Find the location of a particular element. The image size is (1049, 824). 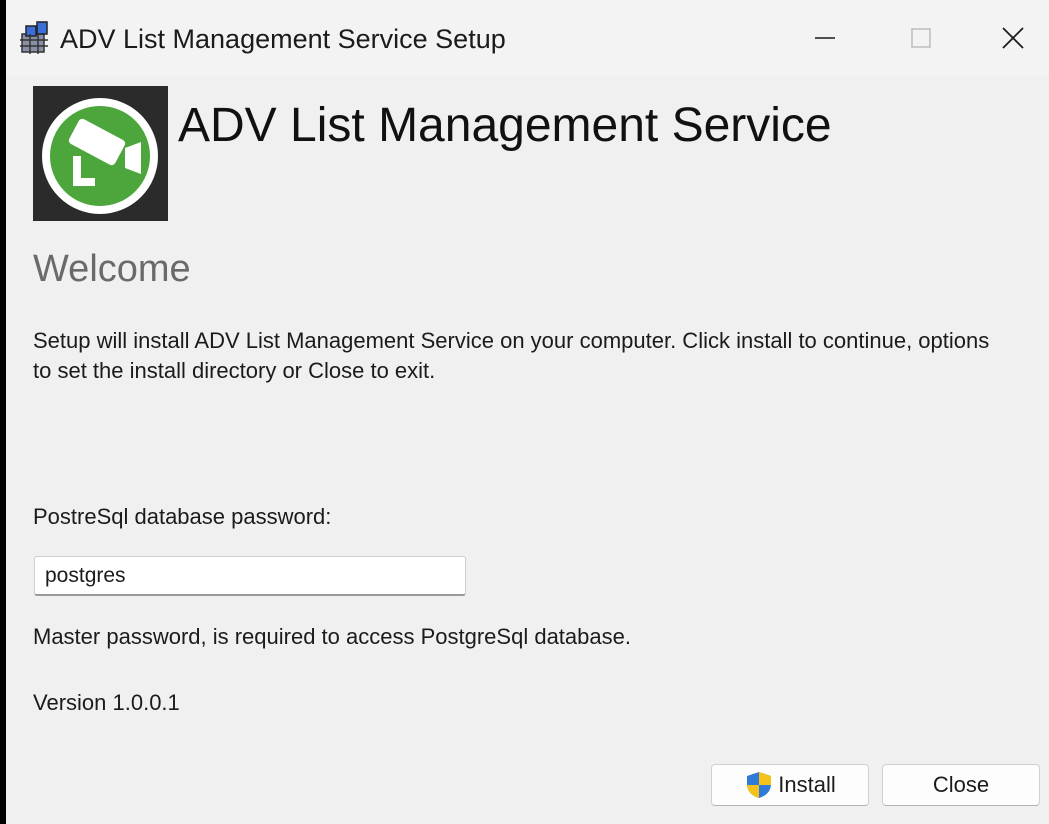

close-icon is located at coordinates (1013, 38).